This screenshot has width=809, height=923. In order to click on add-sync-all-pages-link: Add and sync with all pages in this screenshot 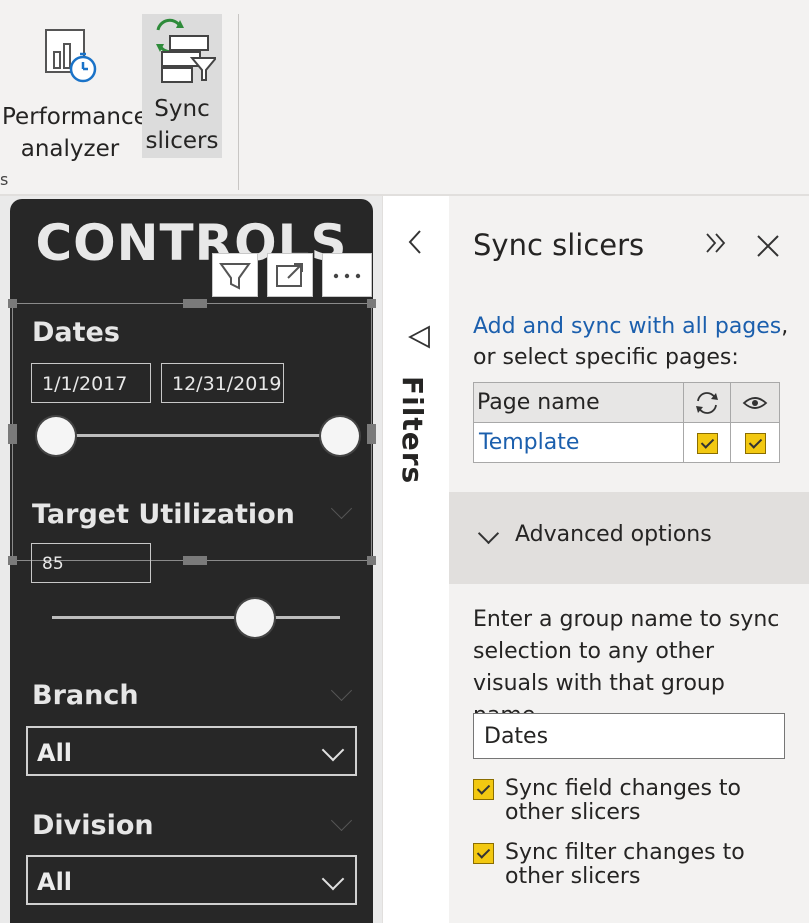, I will do `click(627, 326)`.